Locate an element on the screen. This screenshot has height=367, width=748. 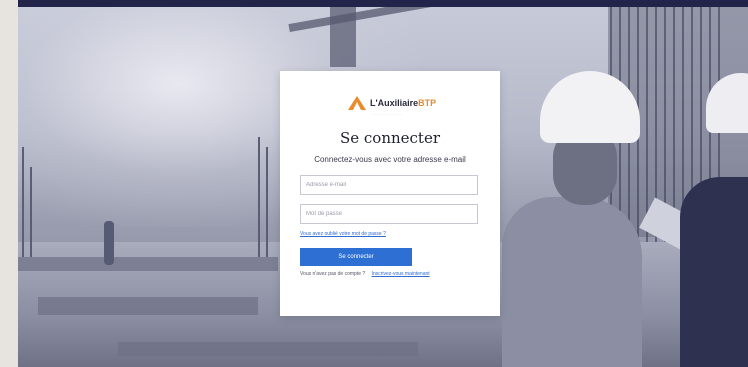
brand-name-main: L'Auxiliaire is located at coordinates (394, 103).